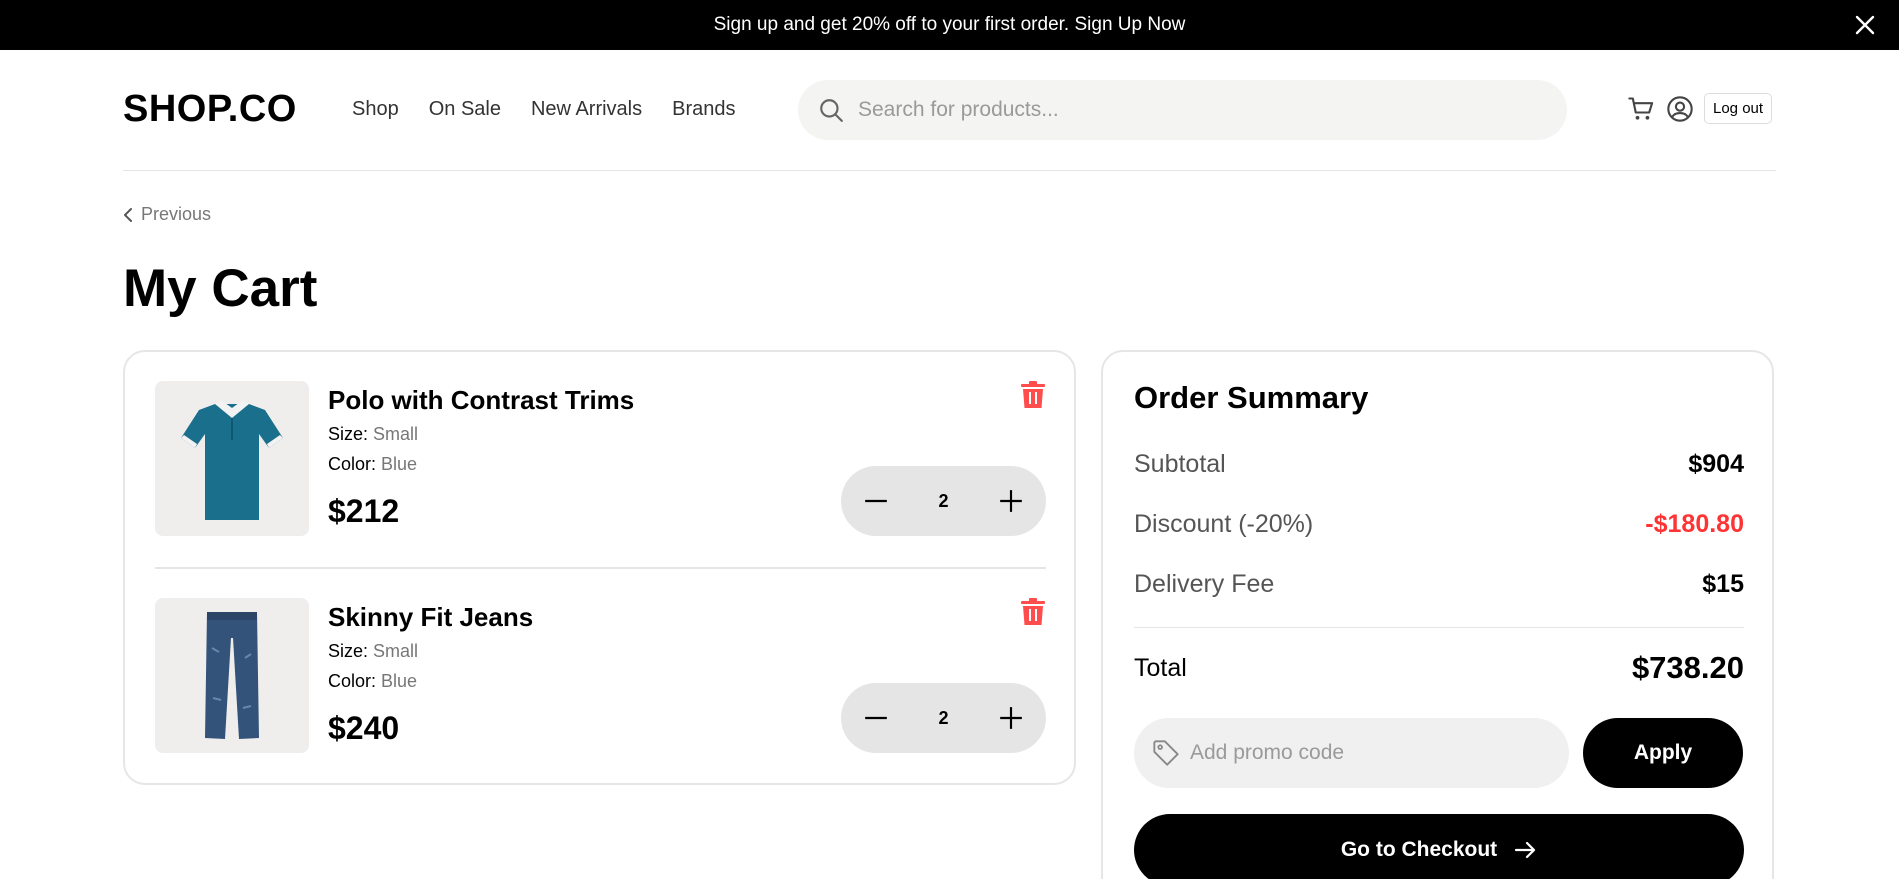  Describe the element at coordinates (1439, 584) in the screenshot. I see `delivery-row: Delivery Fee $15` at that location.